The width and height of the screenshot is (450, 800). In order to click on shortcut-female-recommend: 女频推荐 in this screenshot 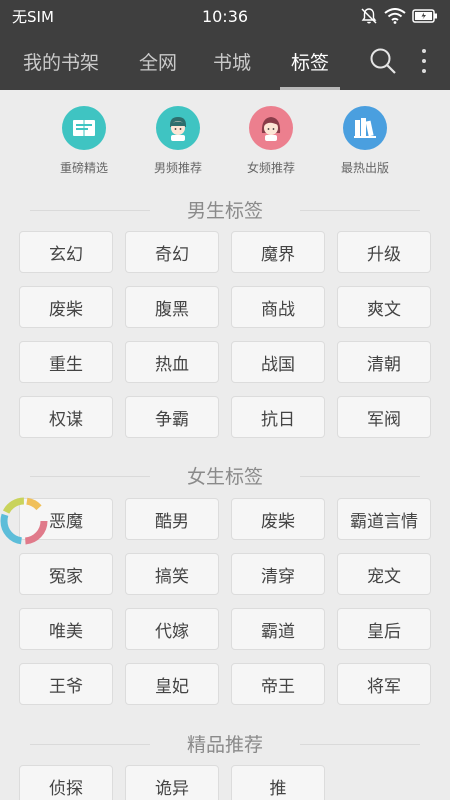, I will do `click(271, 141)`.